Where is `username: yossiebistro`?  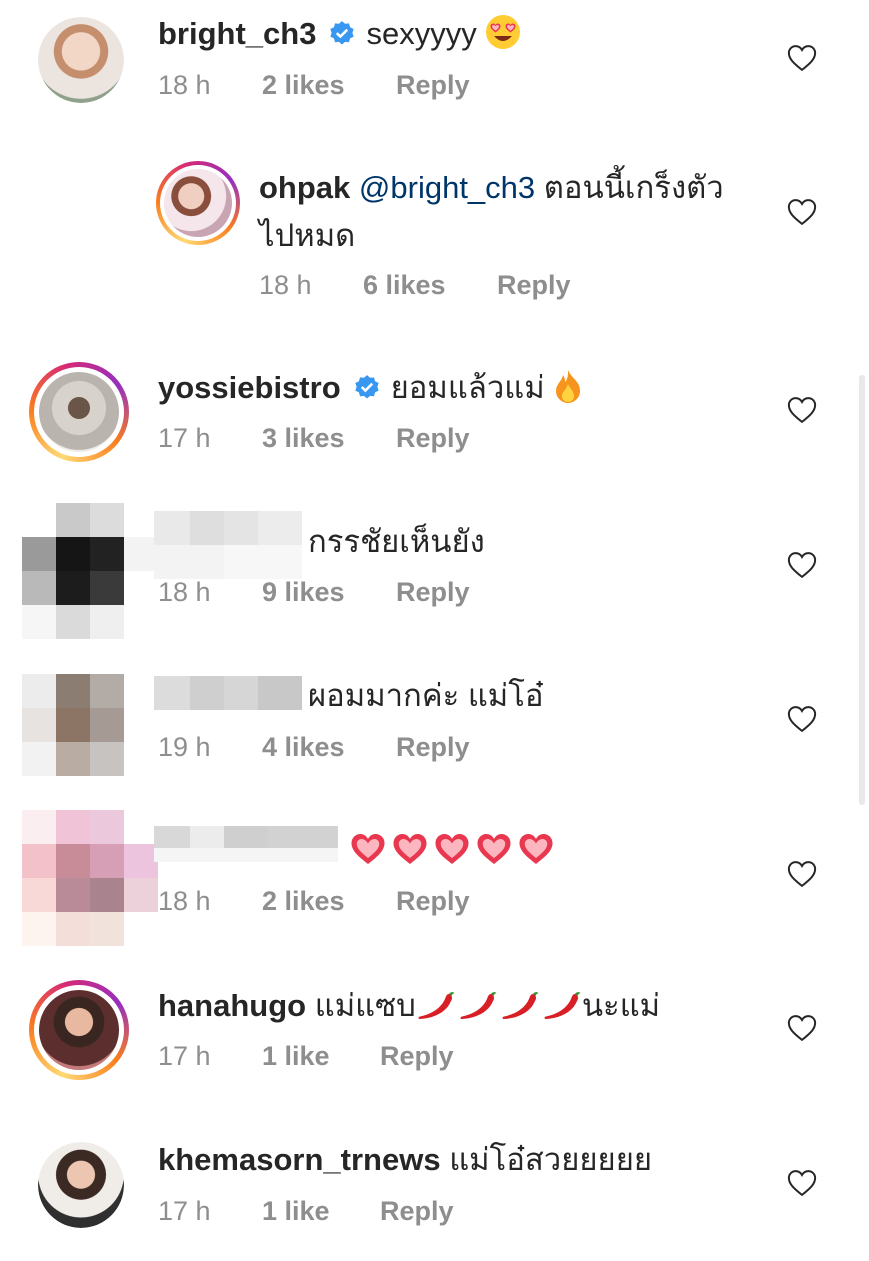
username: yossiebistro is located at coordinates (249, 387).